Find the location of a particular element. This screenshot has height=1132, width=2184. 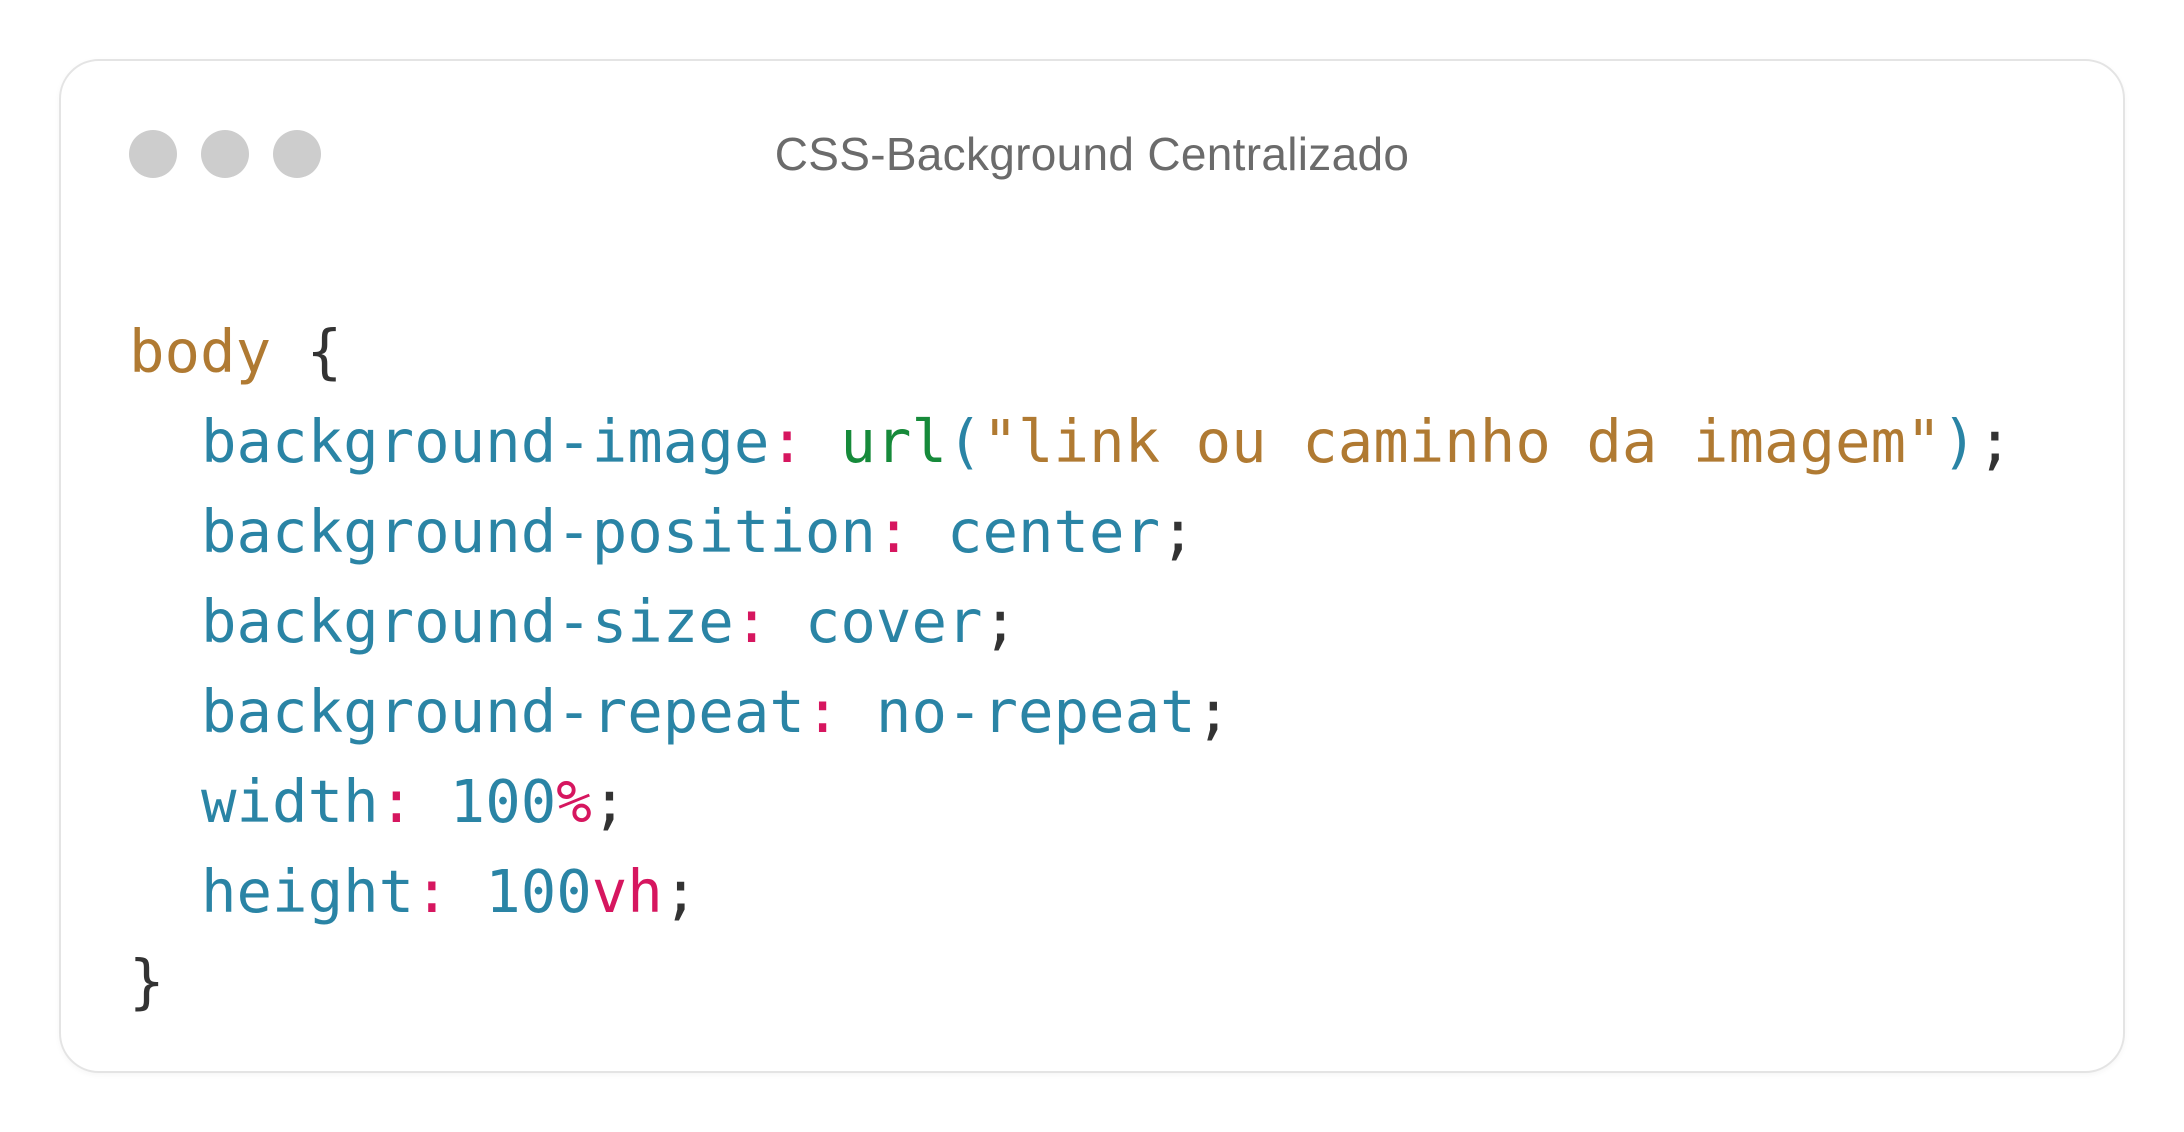

css-property: background-image is located at coordinates (485, 441).